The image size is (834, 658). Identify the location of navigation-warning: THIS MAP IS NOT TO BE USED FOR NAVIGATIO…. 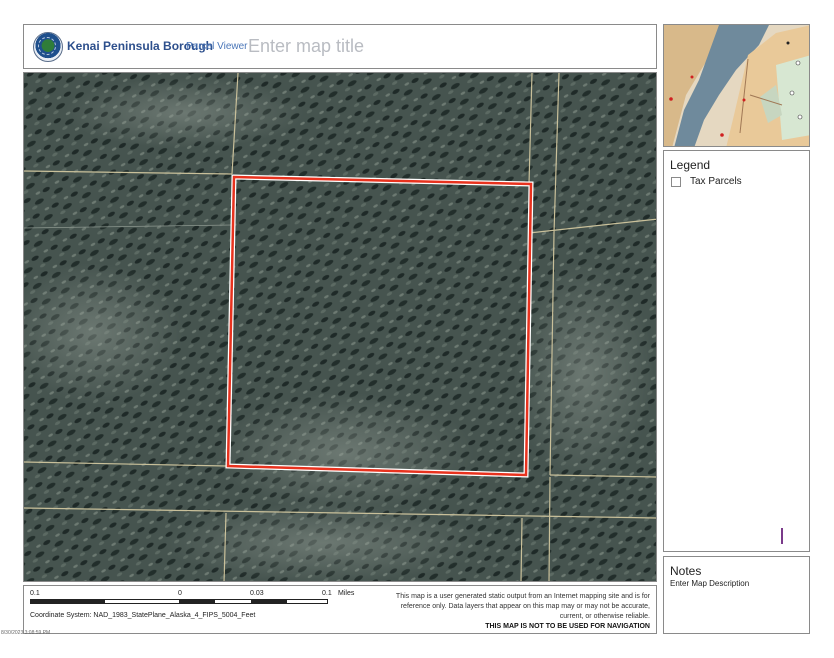
(567, 626).